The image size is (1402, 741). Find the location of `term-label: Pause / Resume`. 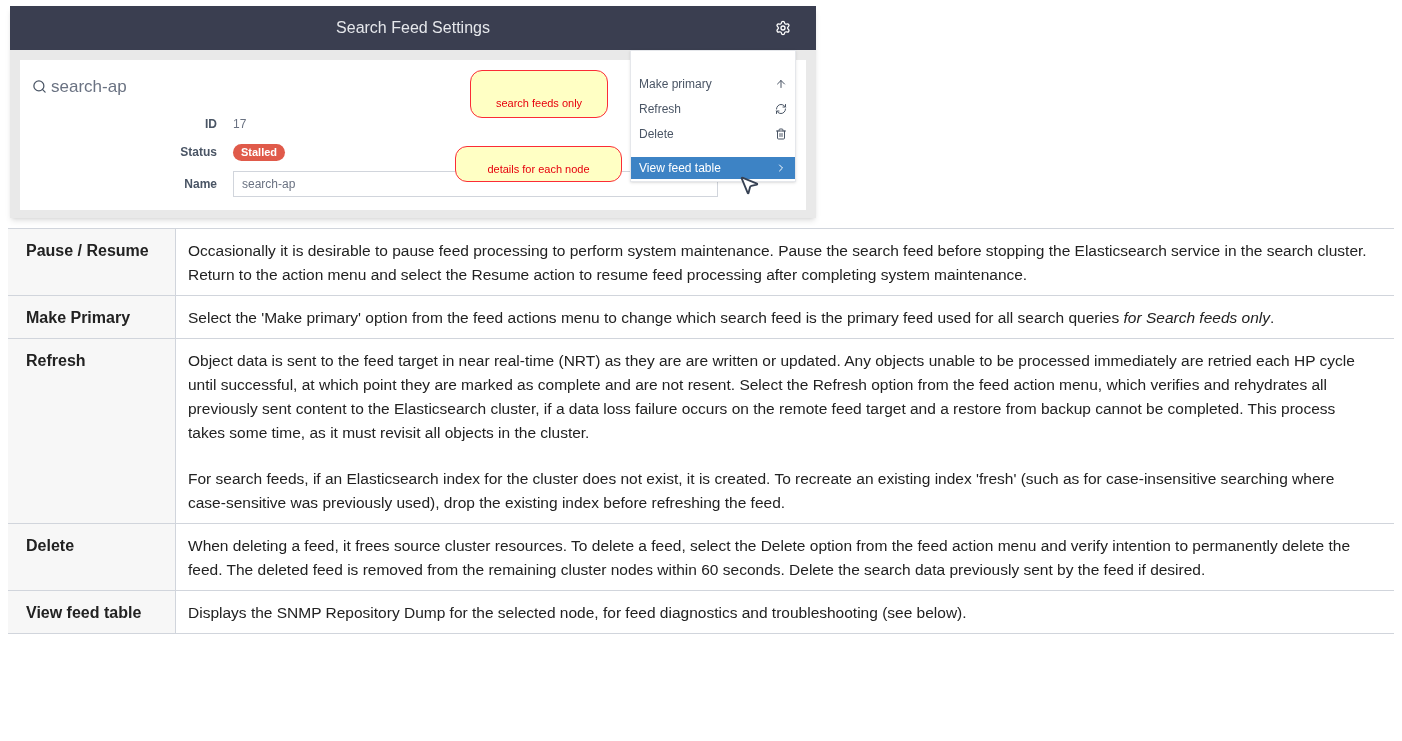

term-label: Pause / Resume is located at coordinates (87, 250).